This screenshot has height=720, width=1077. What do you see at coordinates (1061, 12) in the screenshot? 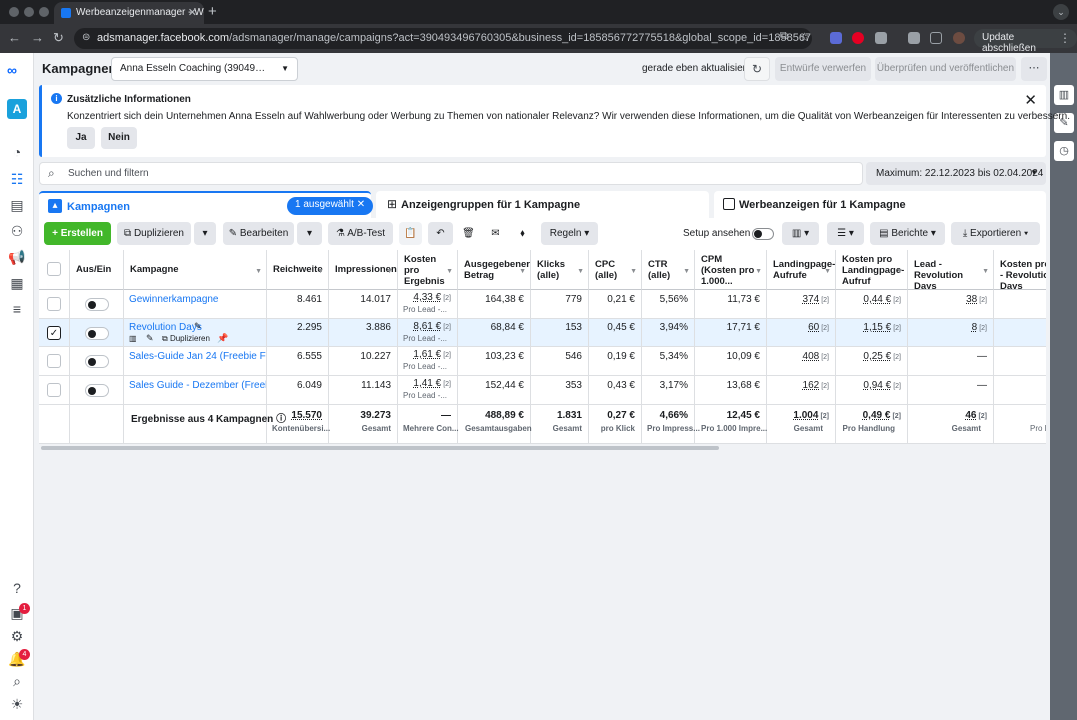
I see `tab-search-icon: ⌄` at bounding box center [1061, 12].